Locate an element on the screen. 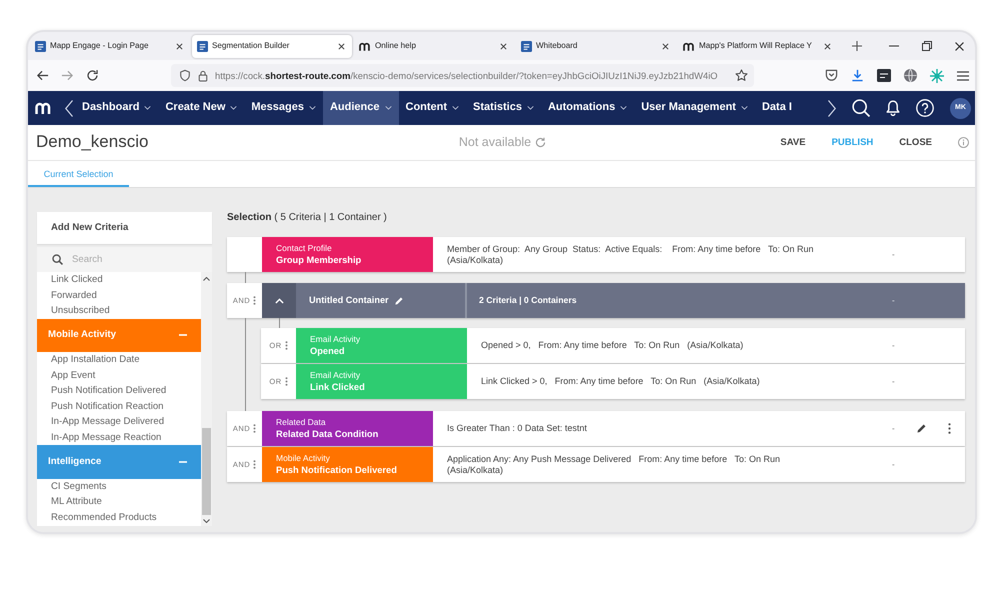 This screenshot has width=1000, height=598. star-icon is located at coordinates (741, 75).